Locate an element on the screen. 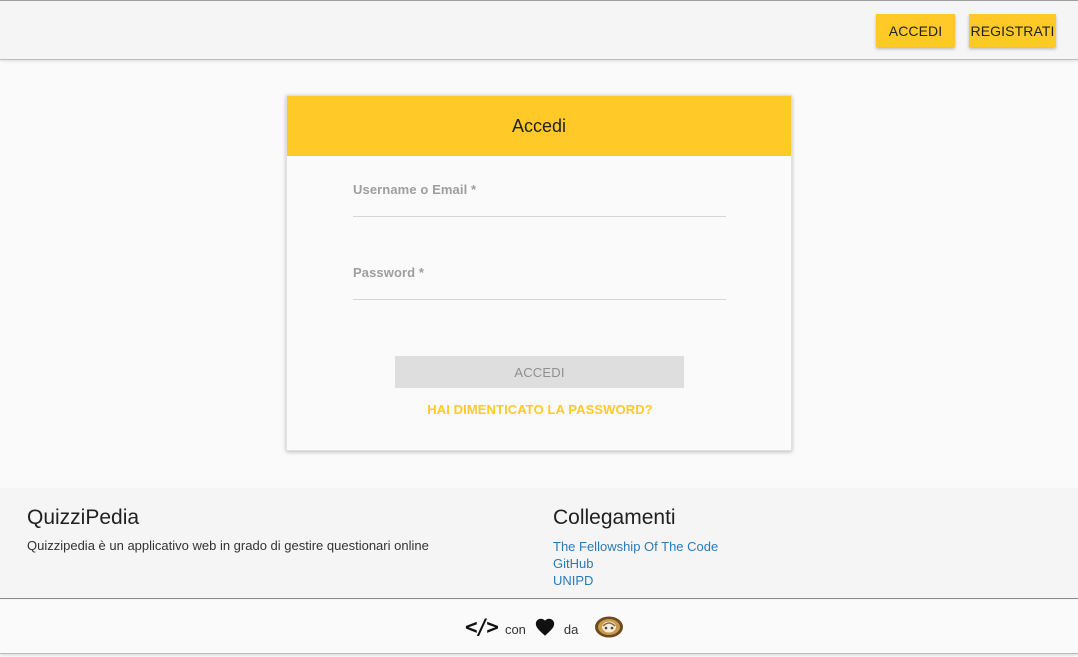 This screenshot has width=1078, height=657. credits-bar: </> con da is located at coordinates (539, 627).